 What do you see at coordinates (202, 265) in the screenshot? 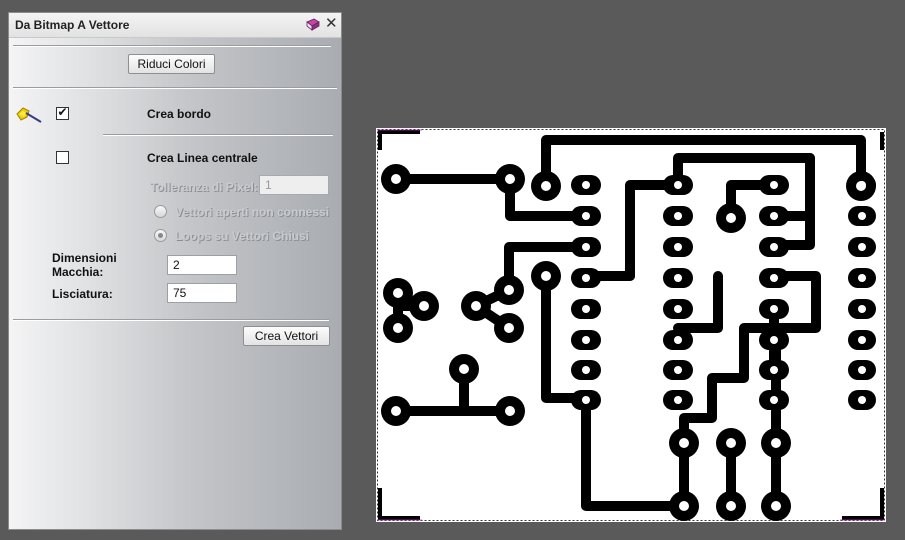
I see `spot-size-input` at bounding box center [202, 265].